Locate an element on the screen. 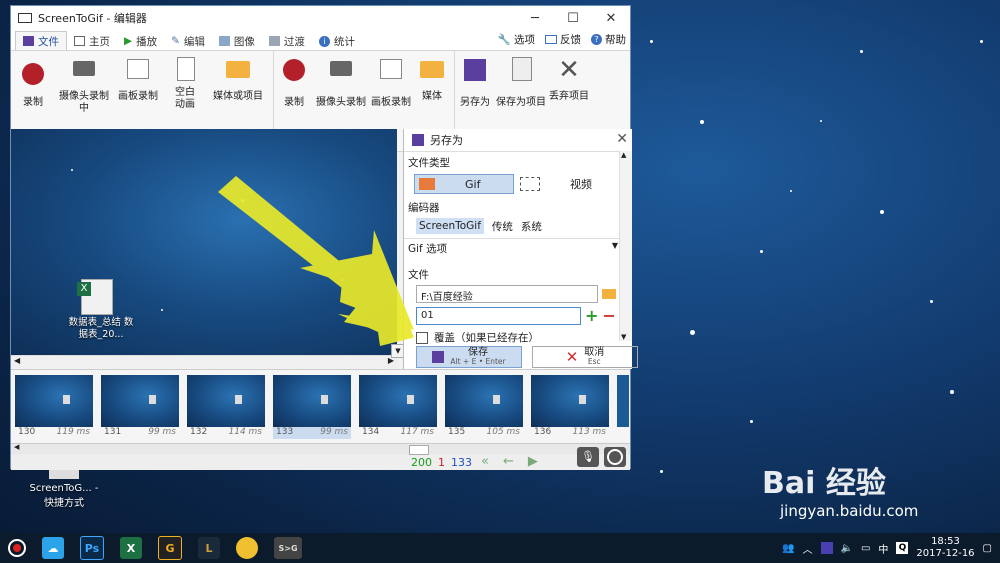 Image resolution: width=1000 pixels, height=563 pixels. gif-options-label: Gif 选项 is located at coordinates (428, 249).